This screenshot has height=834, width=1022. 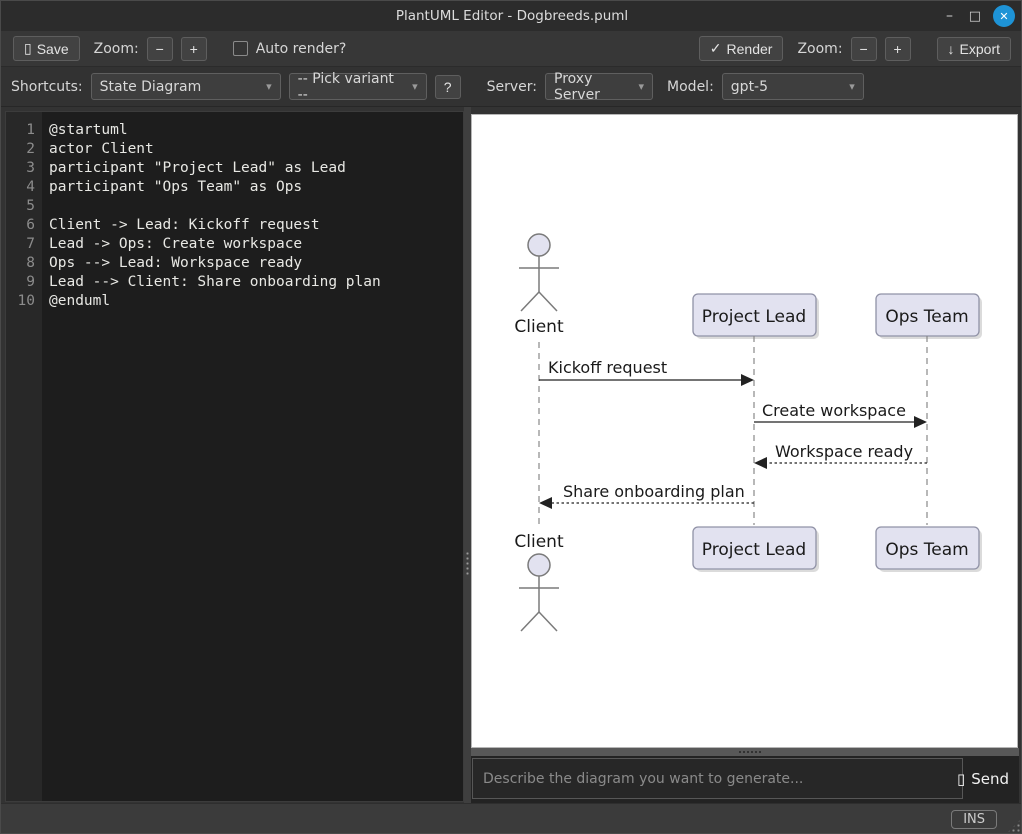 What do you see at coordinates (30, 187) in the screenshot?
I see `line-number: 4` at bounding box center [30, 187].